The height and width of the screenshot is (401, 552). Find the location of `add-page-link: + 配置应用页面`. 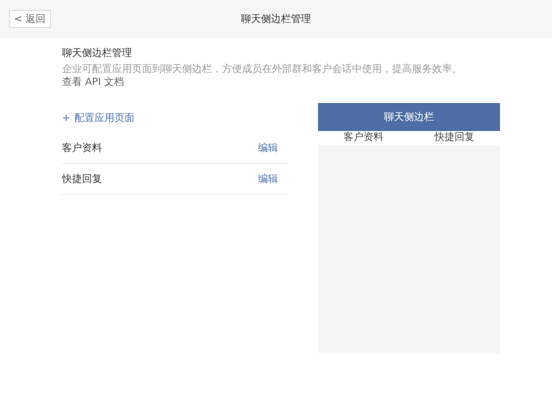

add-page-link: + 配置应用页面 is located at coordinates (175, 118).